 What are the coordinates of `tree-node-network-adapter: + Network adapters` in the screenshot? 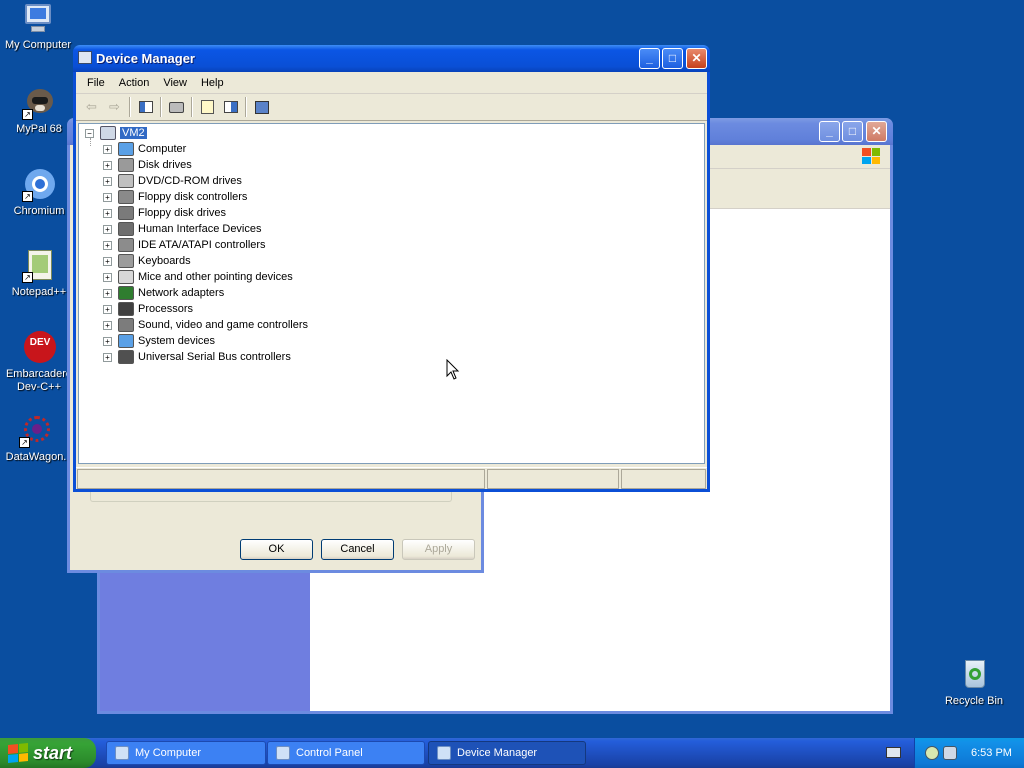 It's located at (163, 293).